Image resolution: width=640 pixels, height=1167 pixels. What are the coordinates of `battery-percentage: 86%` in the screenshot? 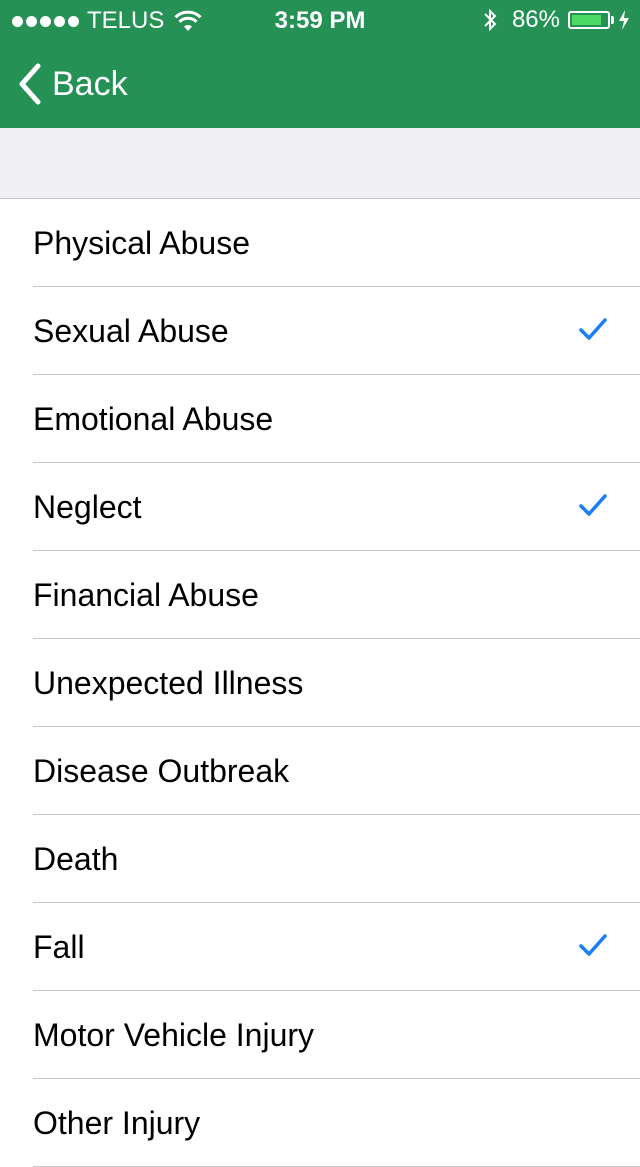 It's located at (535, 19).